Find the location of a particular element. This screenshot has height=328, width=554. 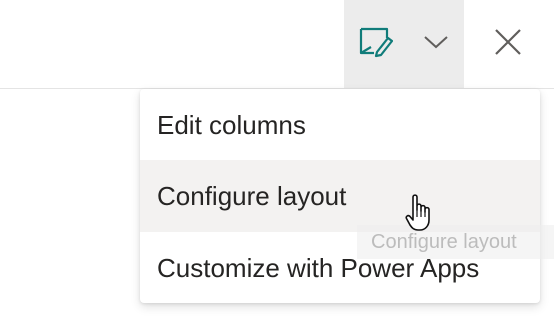

edit-view-icon is located at coordinates (376, 44).